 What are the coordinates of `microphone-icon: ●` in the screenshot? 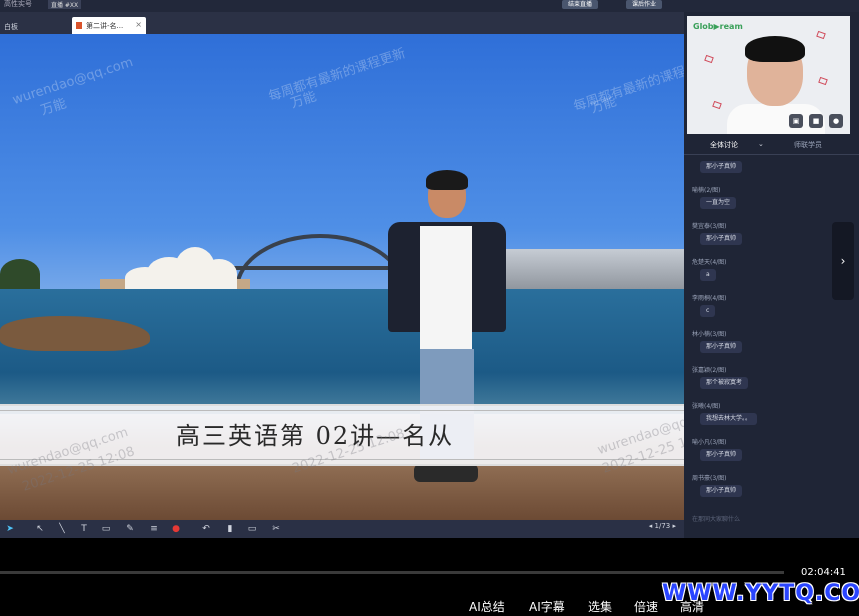 It's located at (836, 121).